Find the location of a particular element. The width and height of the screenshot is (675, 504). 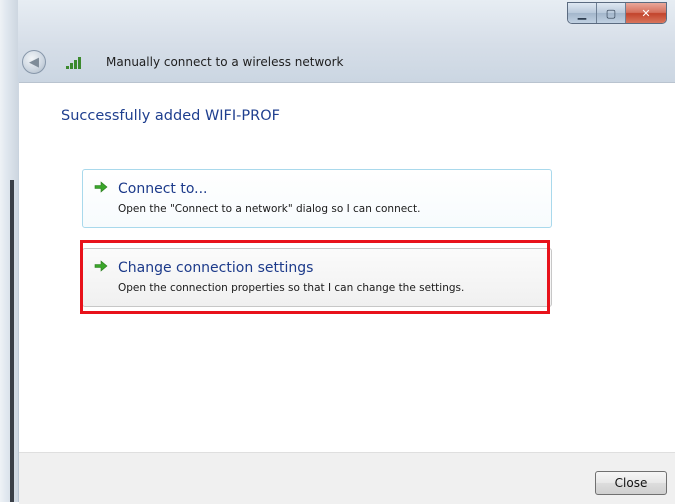

window-title: Manually connect to a wireless network is located at coordinates (225, 62).